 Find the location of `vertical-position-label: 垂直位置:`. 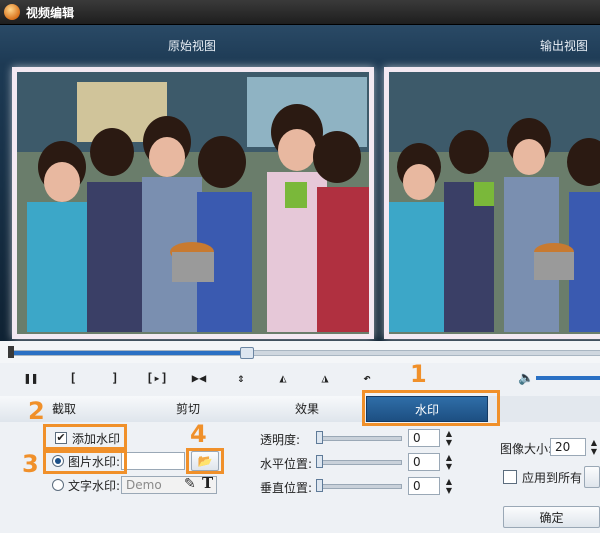

vertical-position-label: 垂直位置: is located at coordinates (286, 488).